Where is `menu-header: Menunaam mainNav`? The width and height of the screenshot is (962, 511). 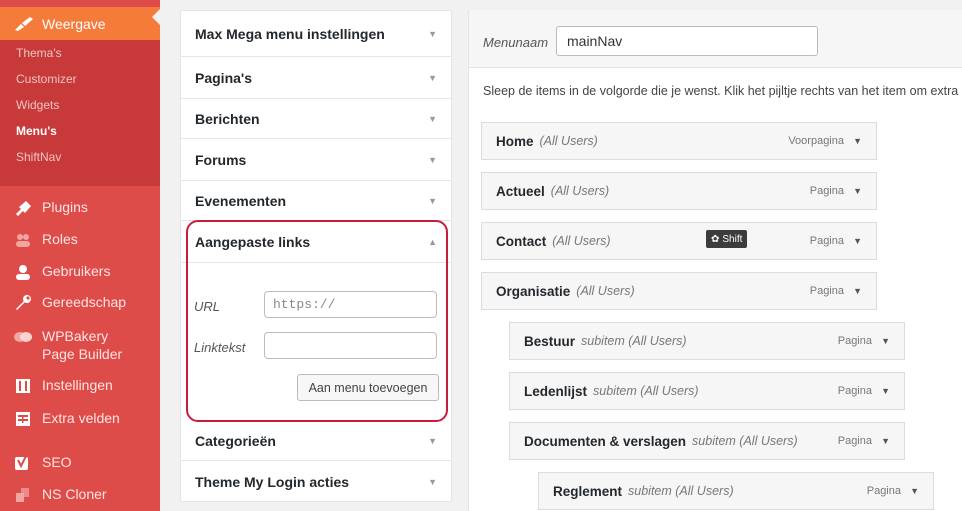 menu-header: Menunaam mainNav is located at coordinates (715, 39).